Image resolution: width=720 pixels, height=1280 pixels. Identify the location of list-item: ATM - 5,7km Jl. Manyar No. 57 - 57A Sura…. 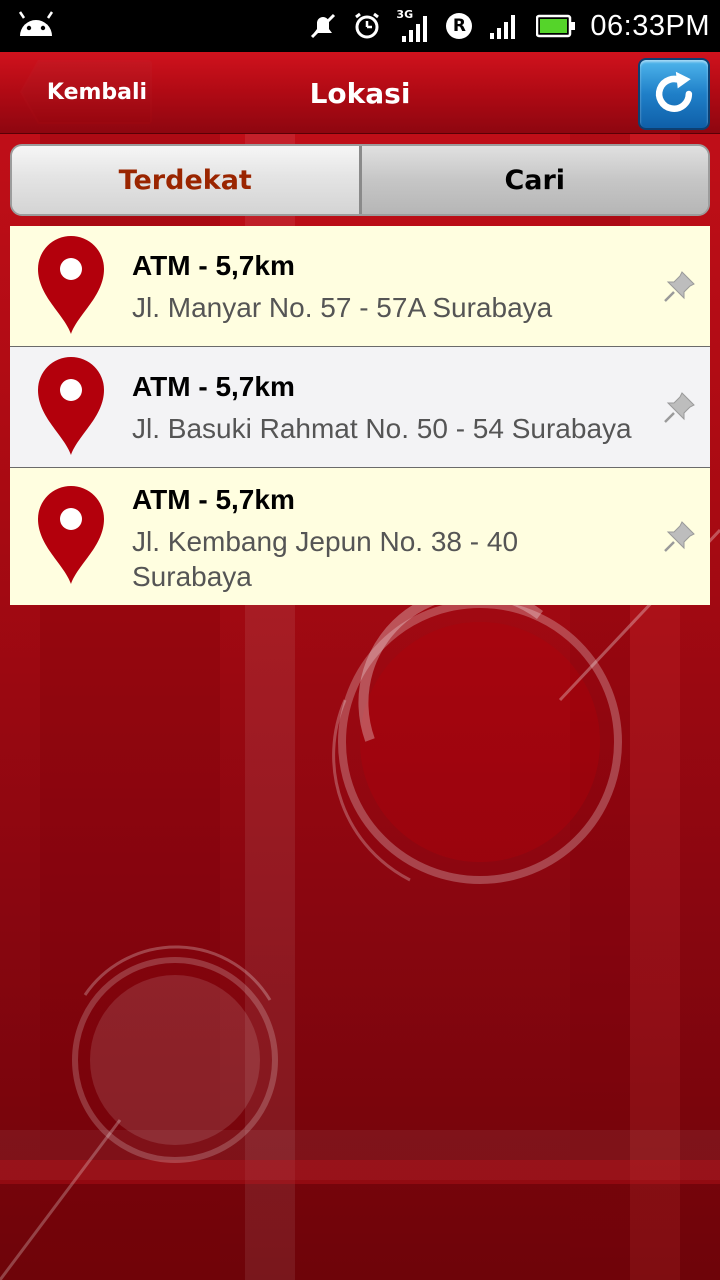
(360, 286).